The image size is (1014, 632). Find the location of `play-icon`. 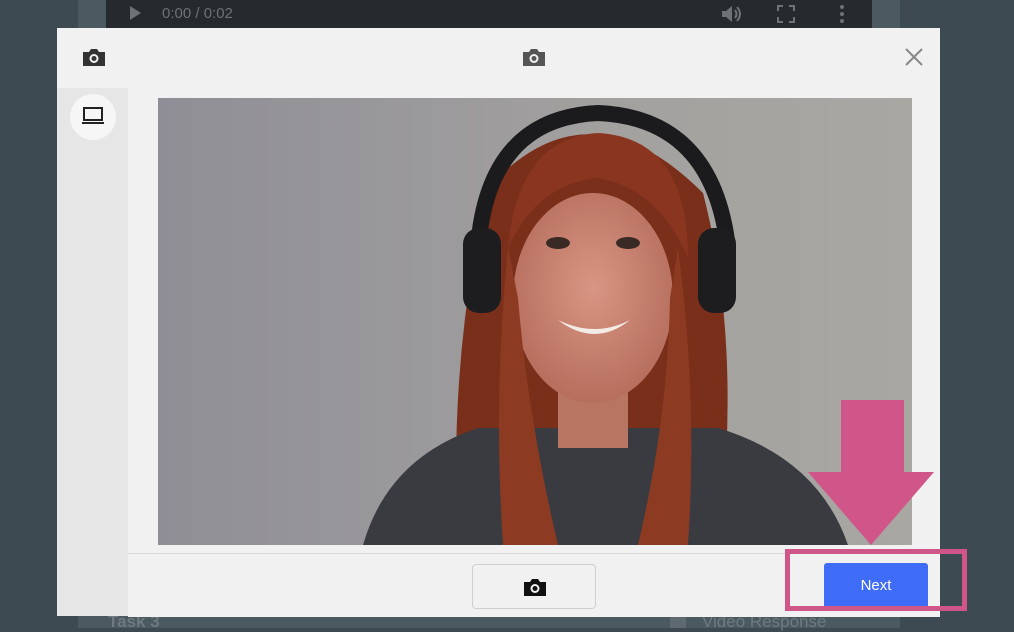

play-icon is located at coordinates (135, 13).